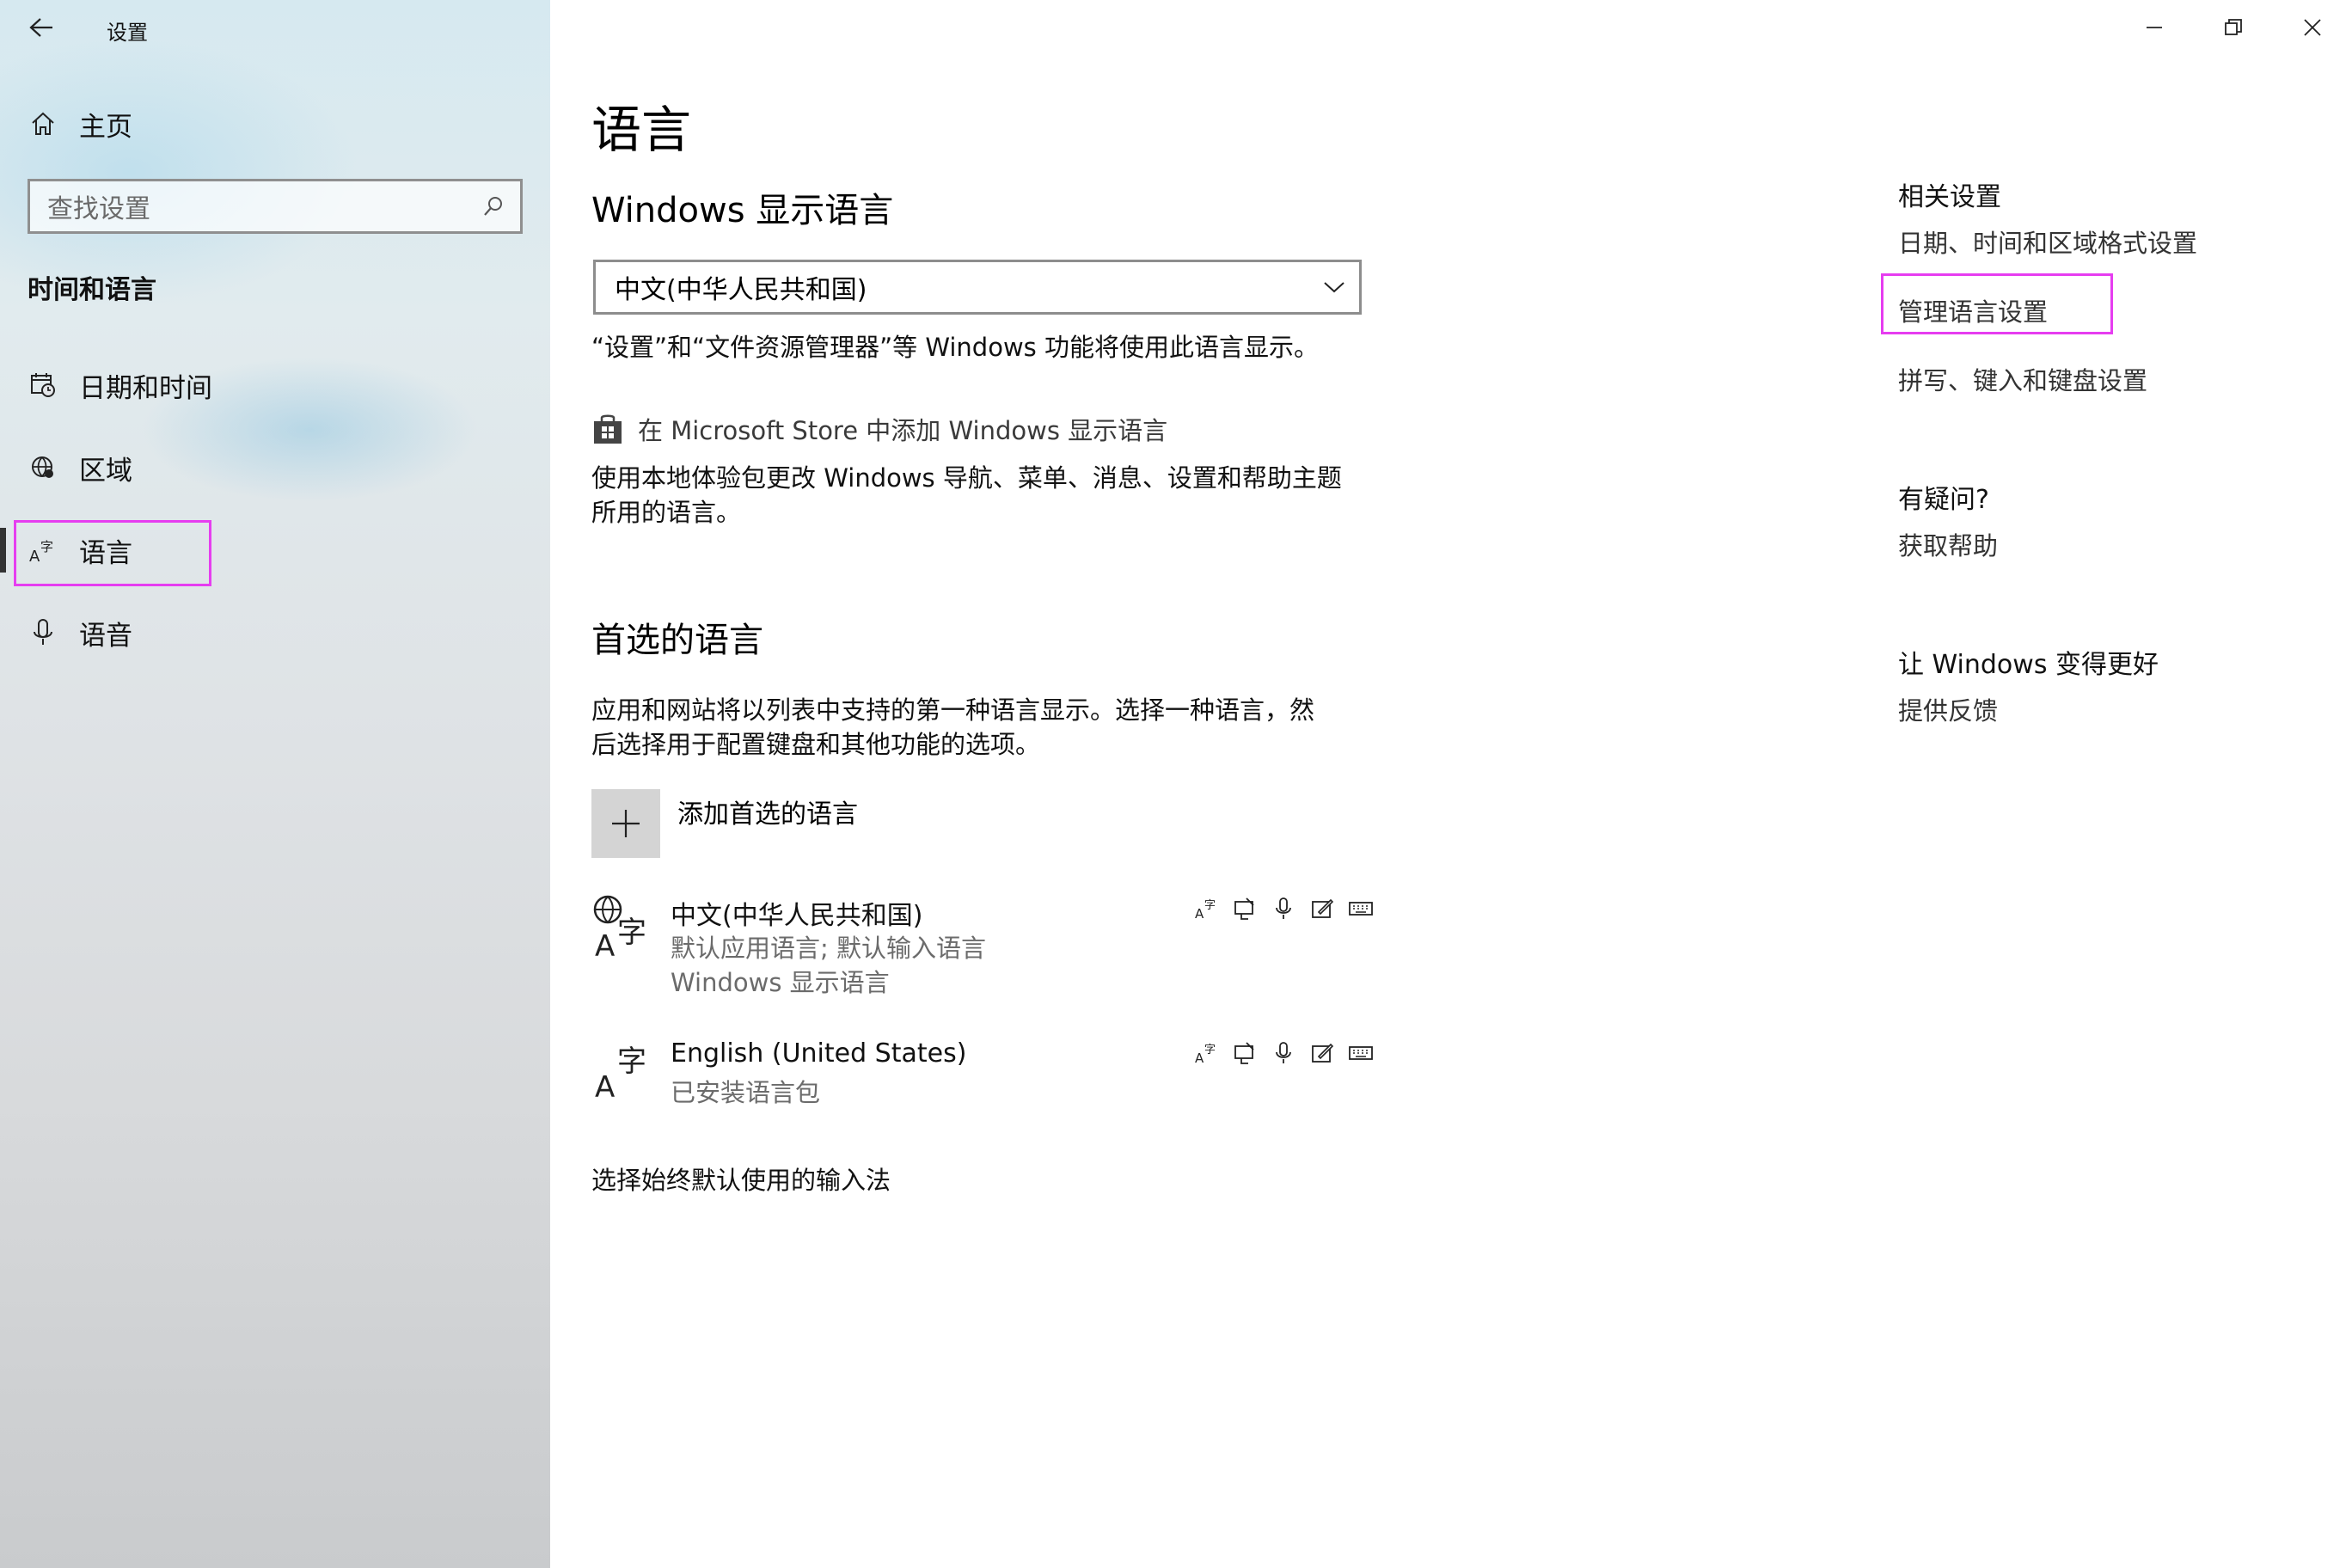 This screenshot has width=2352, height=1568. I want to click on restore-button, so click(2233, 27).